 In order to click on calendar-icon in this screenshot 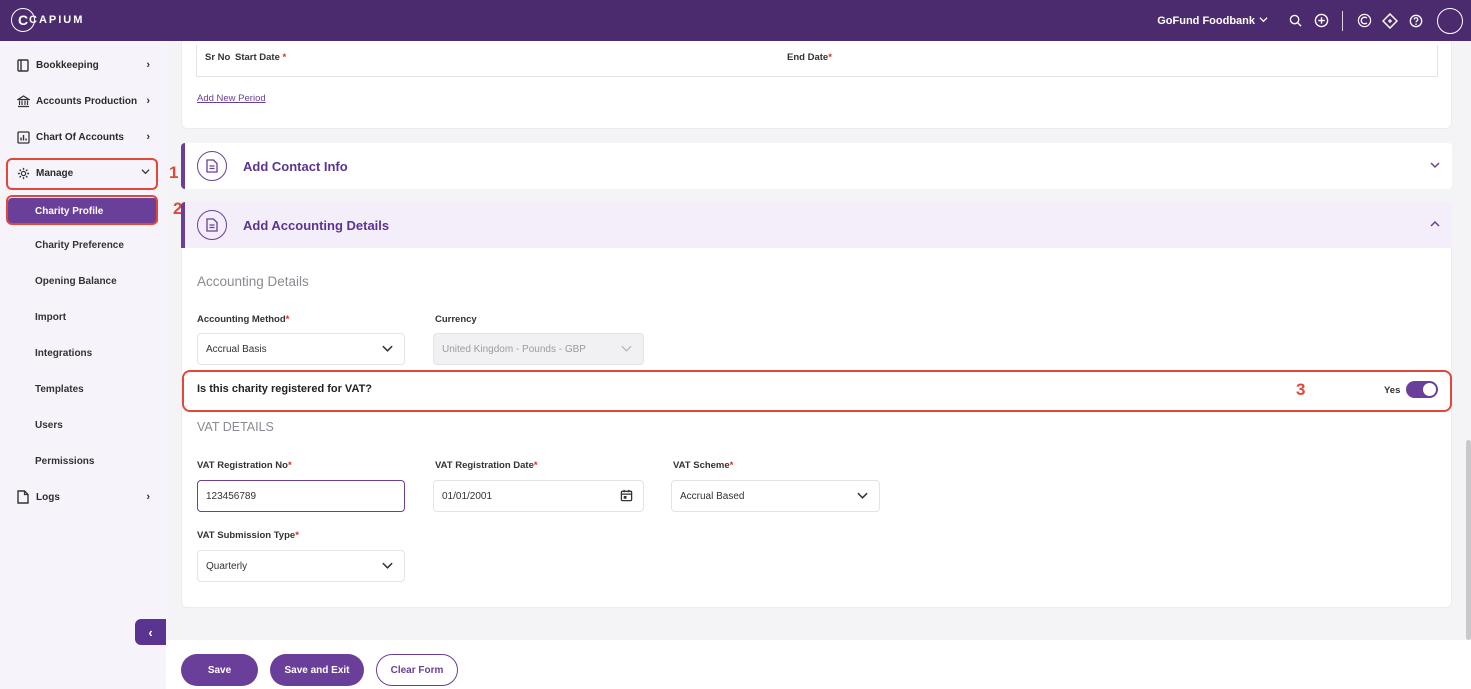, I will do `click(627, 496)`.